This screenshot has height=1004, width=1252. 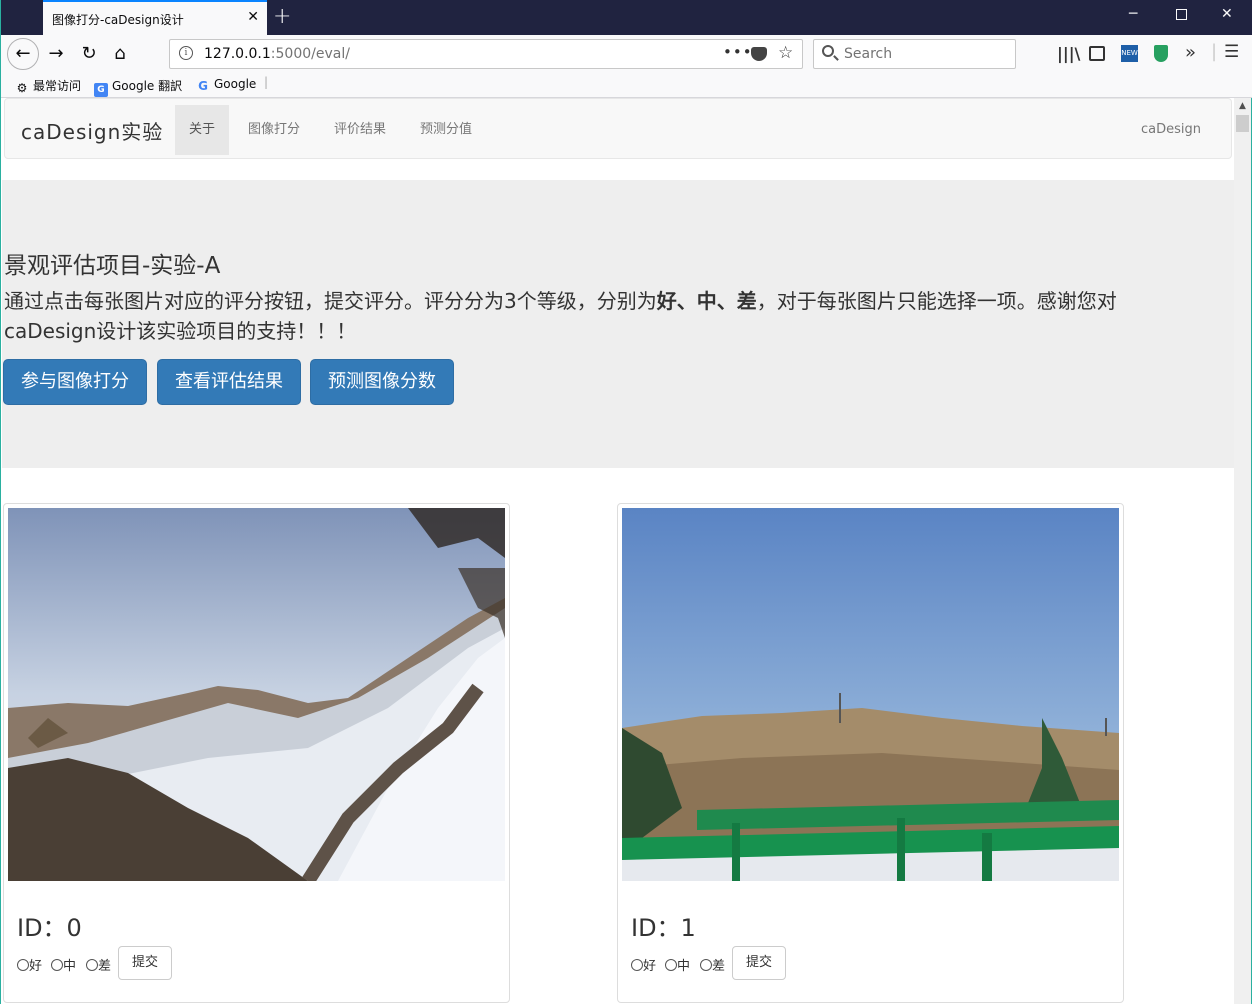 What do you see at coordinates (120, 54) in the screenshot?
I see `home-icon: ⌂` at bounding box center [120, 54].